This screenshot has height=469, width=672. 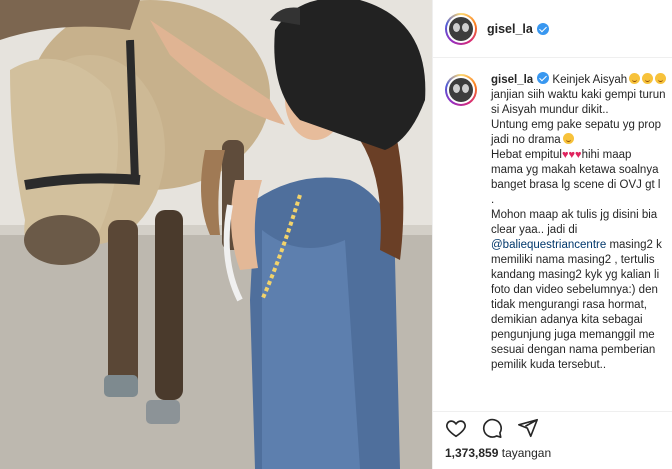 I want to click on caption-line: kandang masing2 kyk yg kalian li, so click(x=575, y=275).